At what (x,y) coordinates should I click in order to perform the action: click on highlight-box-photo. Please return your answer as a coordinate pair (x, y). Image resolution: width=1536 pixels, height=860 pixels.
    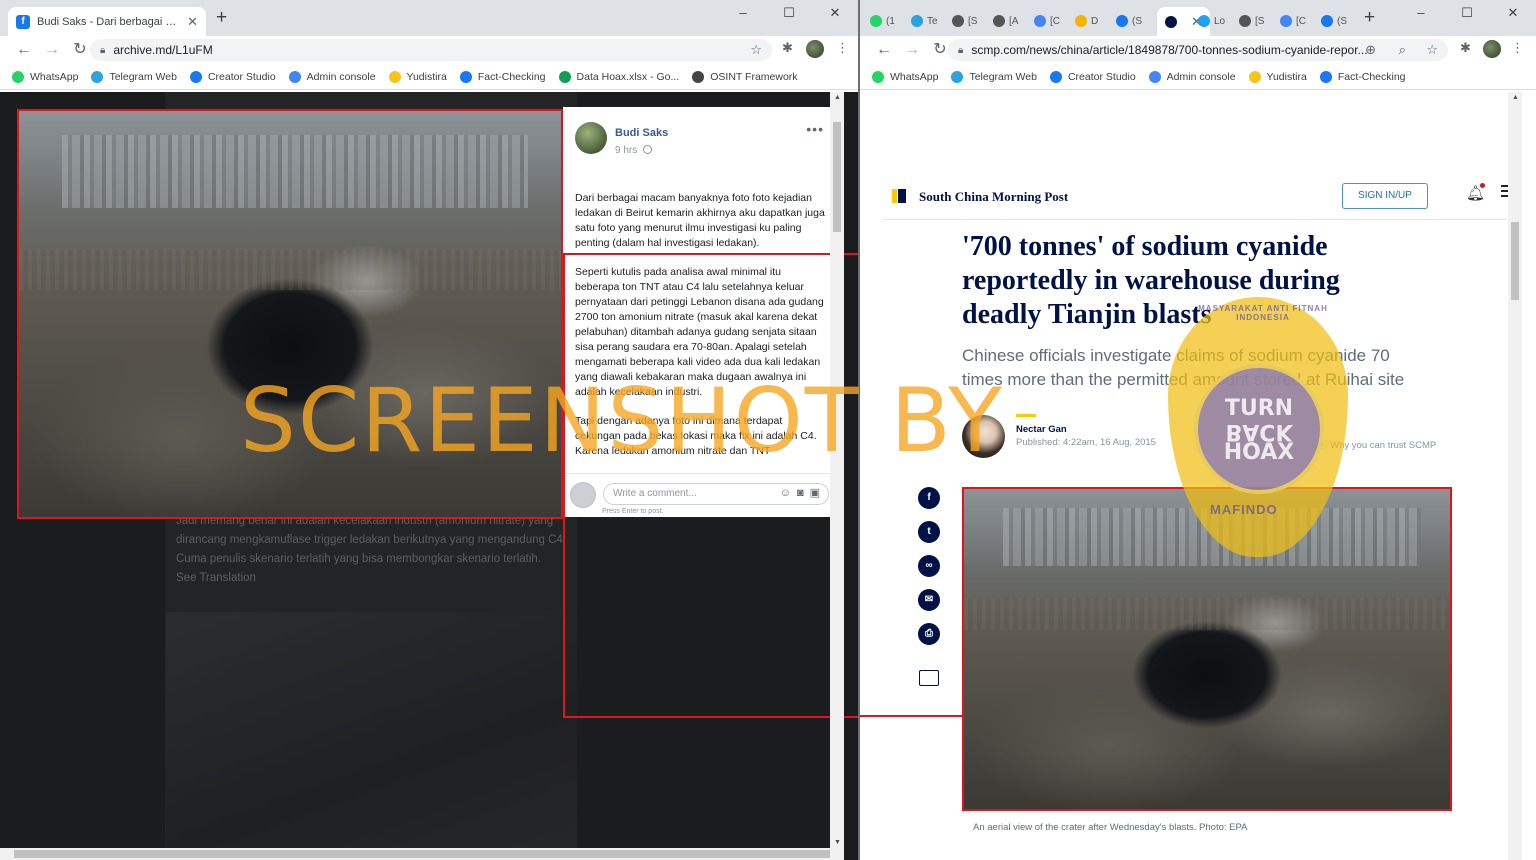
    Looking at the image, I should click on (1207, 649).